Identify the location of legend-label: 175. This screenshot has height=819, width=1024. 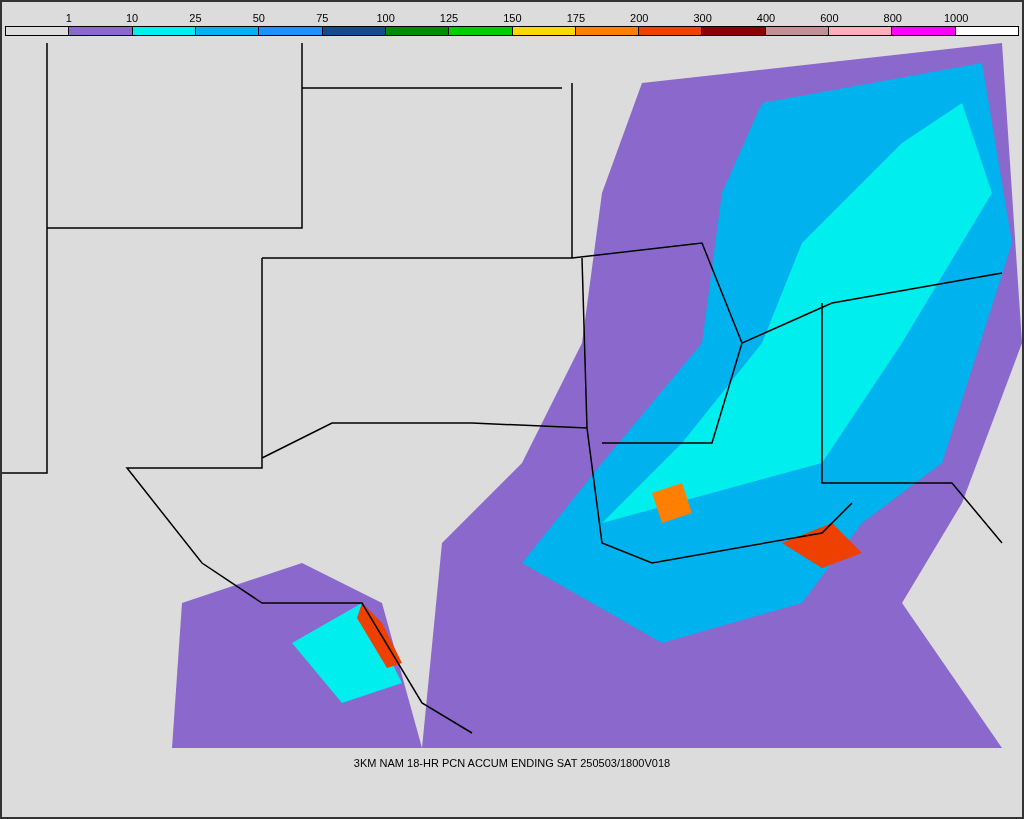
(575, 18).